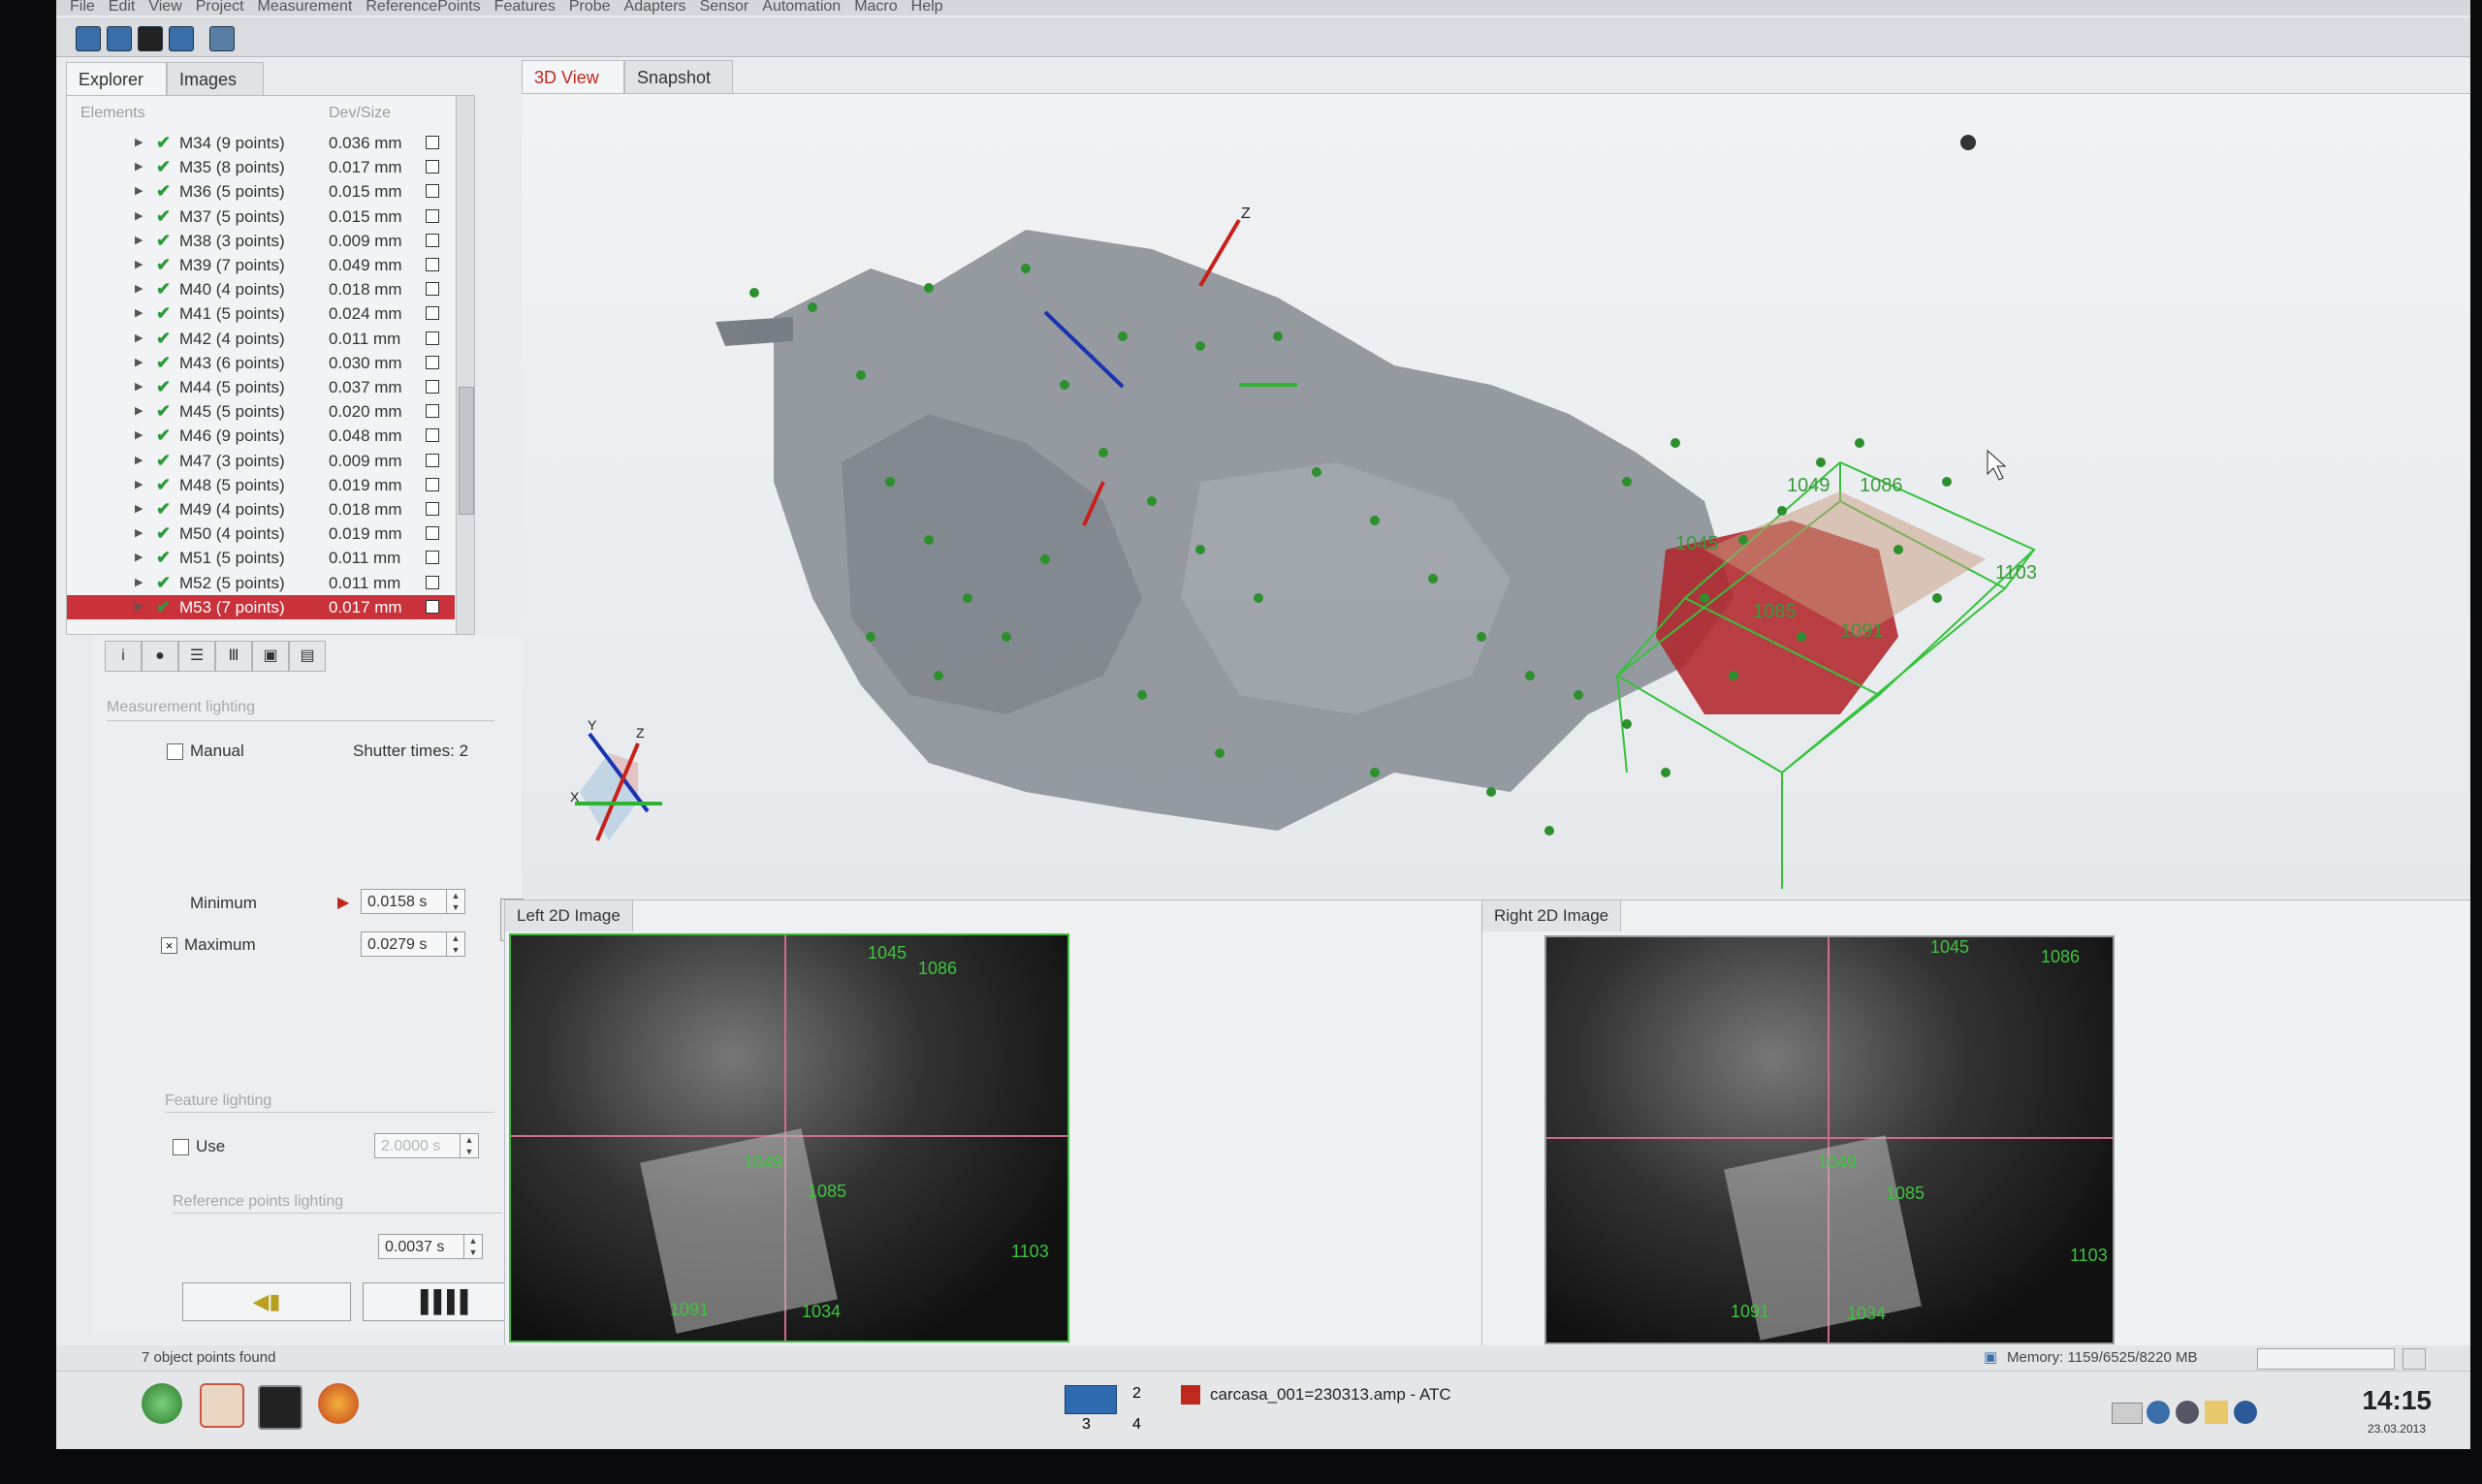  I want to click on keyboard-layout-icon, so click(2127, 1413).